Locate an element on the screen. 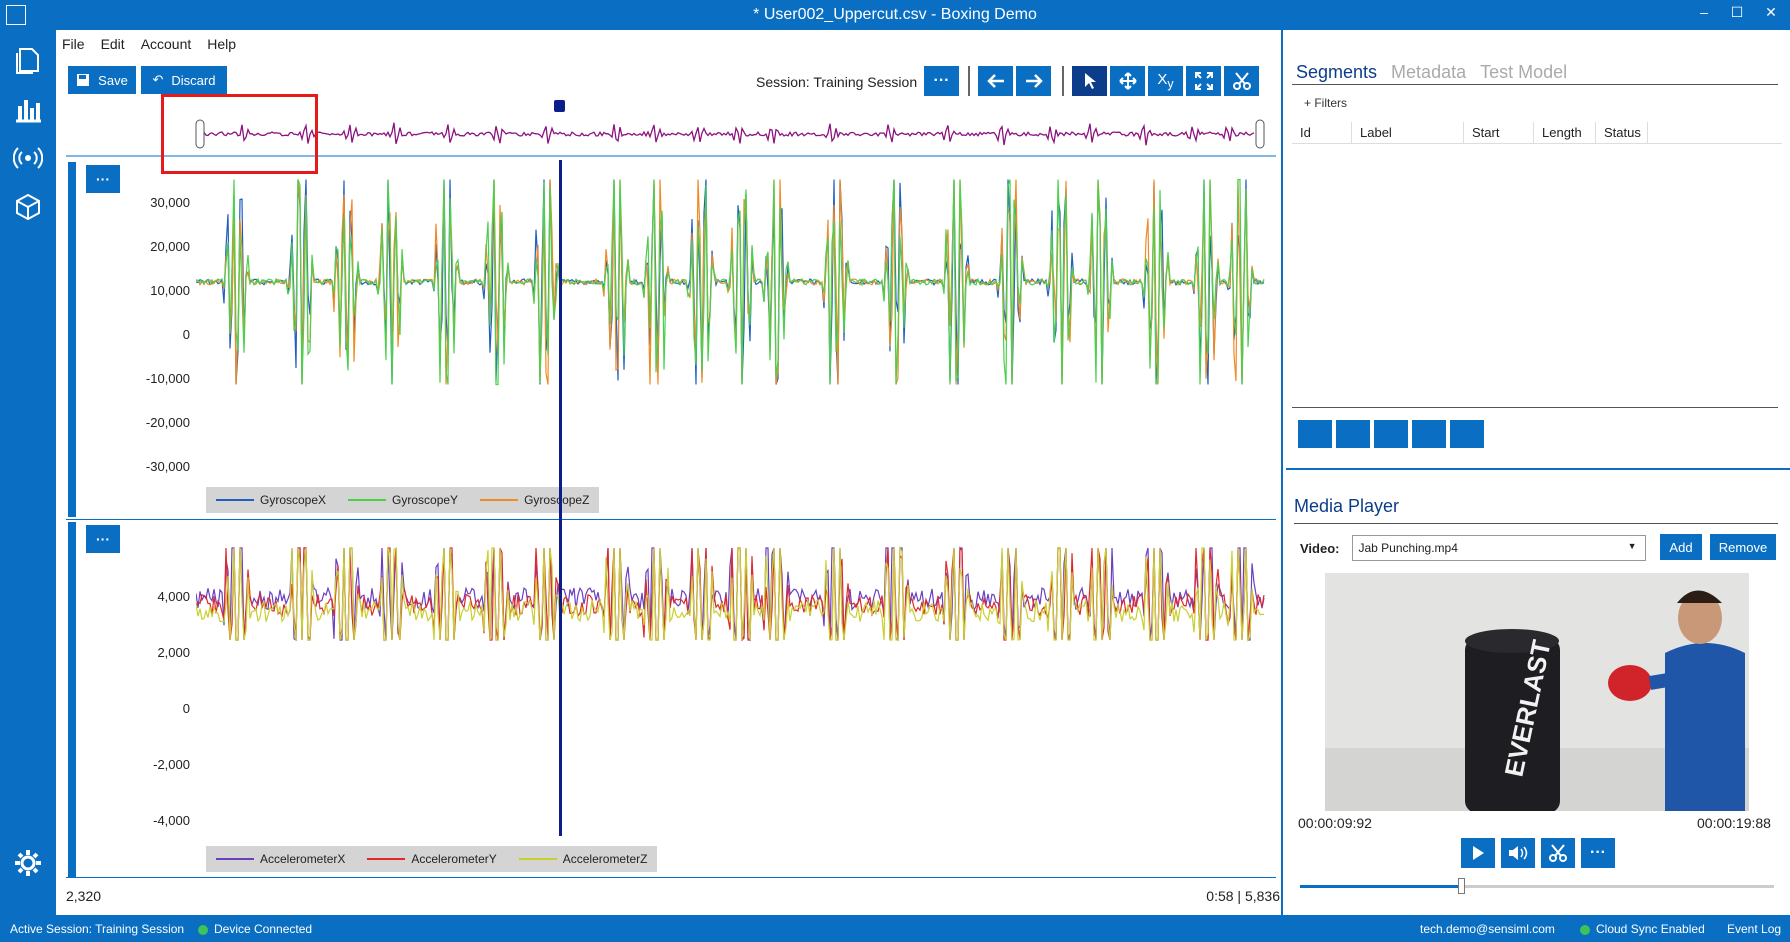 The height and width of the screenshot is (942, 1790). video-frame: EVERLAST is located at coordinates (1537, 692).